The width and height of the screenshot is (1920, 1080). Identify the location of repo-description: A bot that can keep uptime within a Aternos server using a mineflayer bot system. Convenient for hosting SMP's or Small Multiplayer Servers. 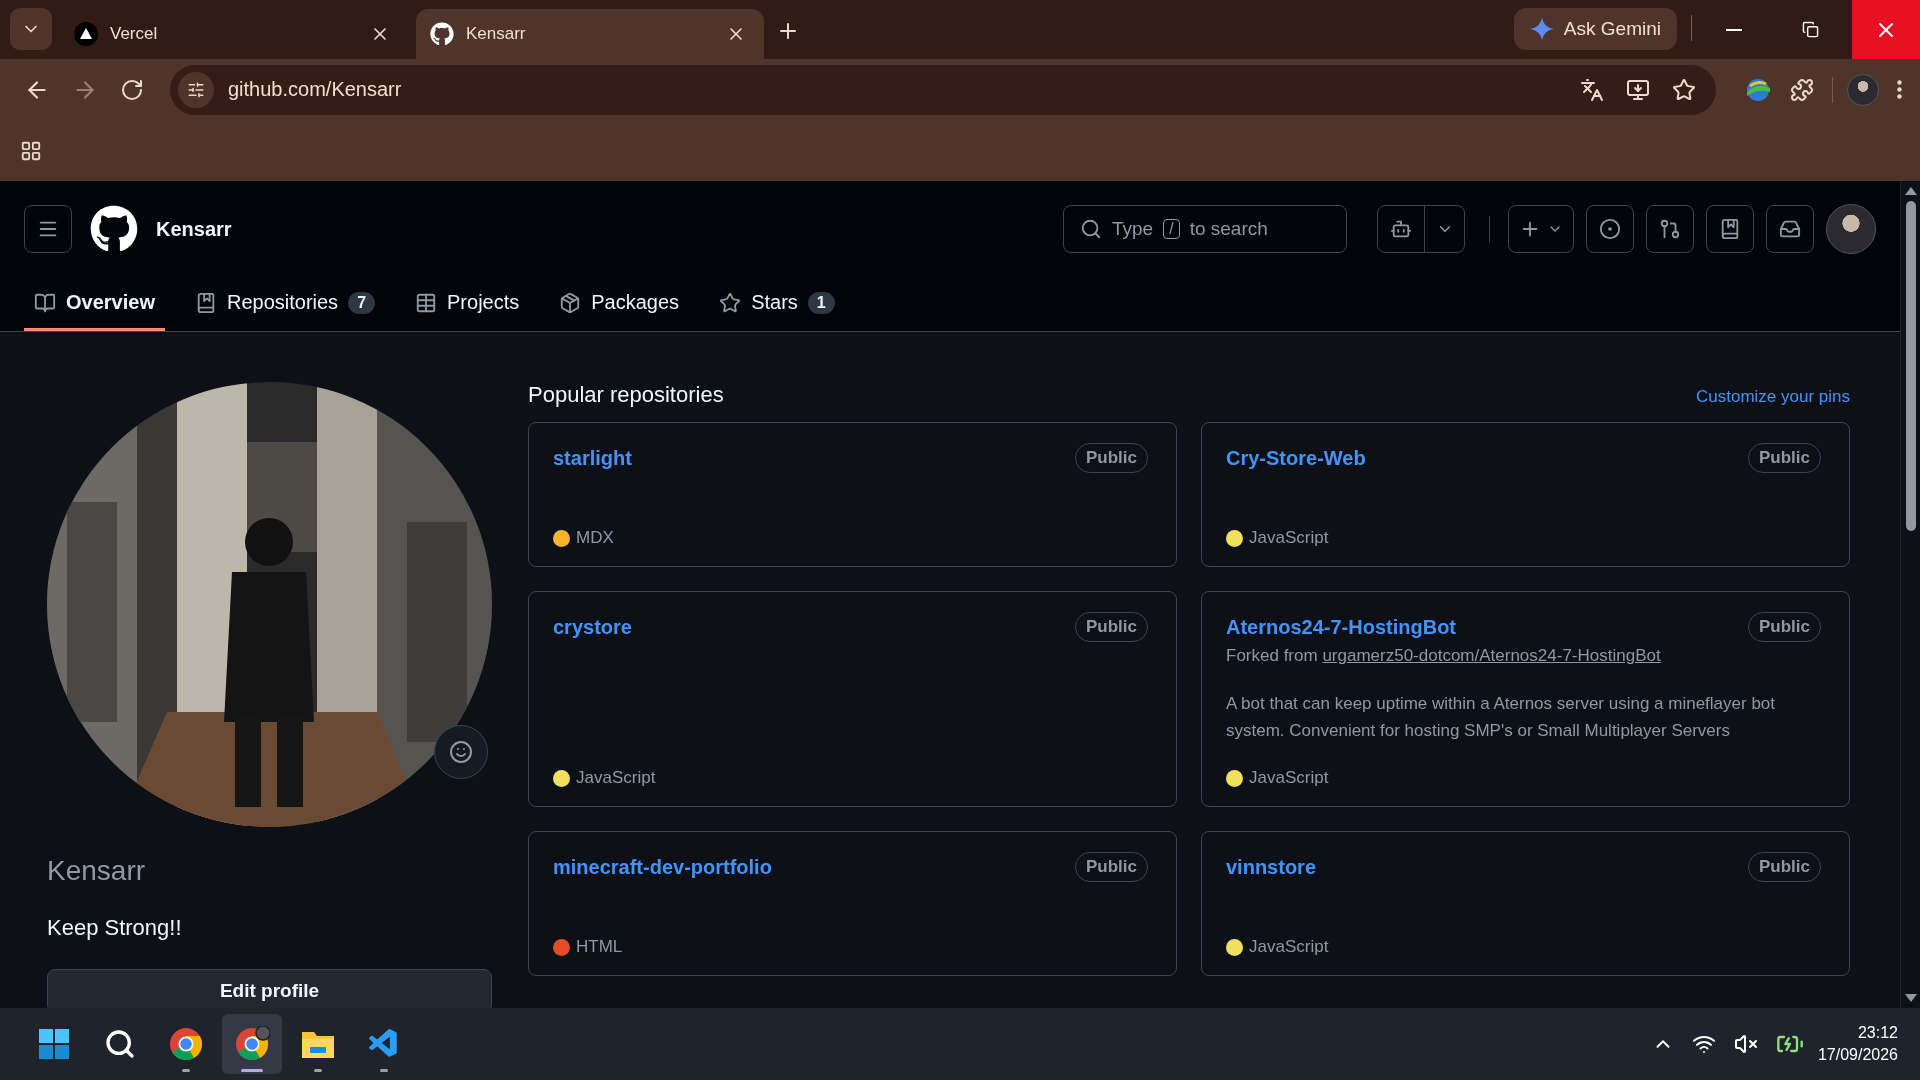
(1501, 717).